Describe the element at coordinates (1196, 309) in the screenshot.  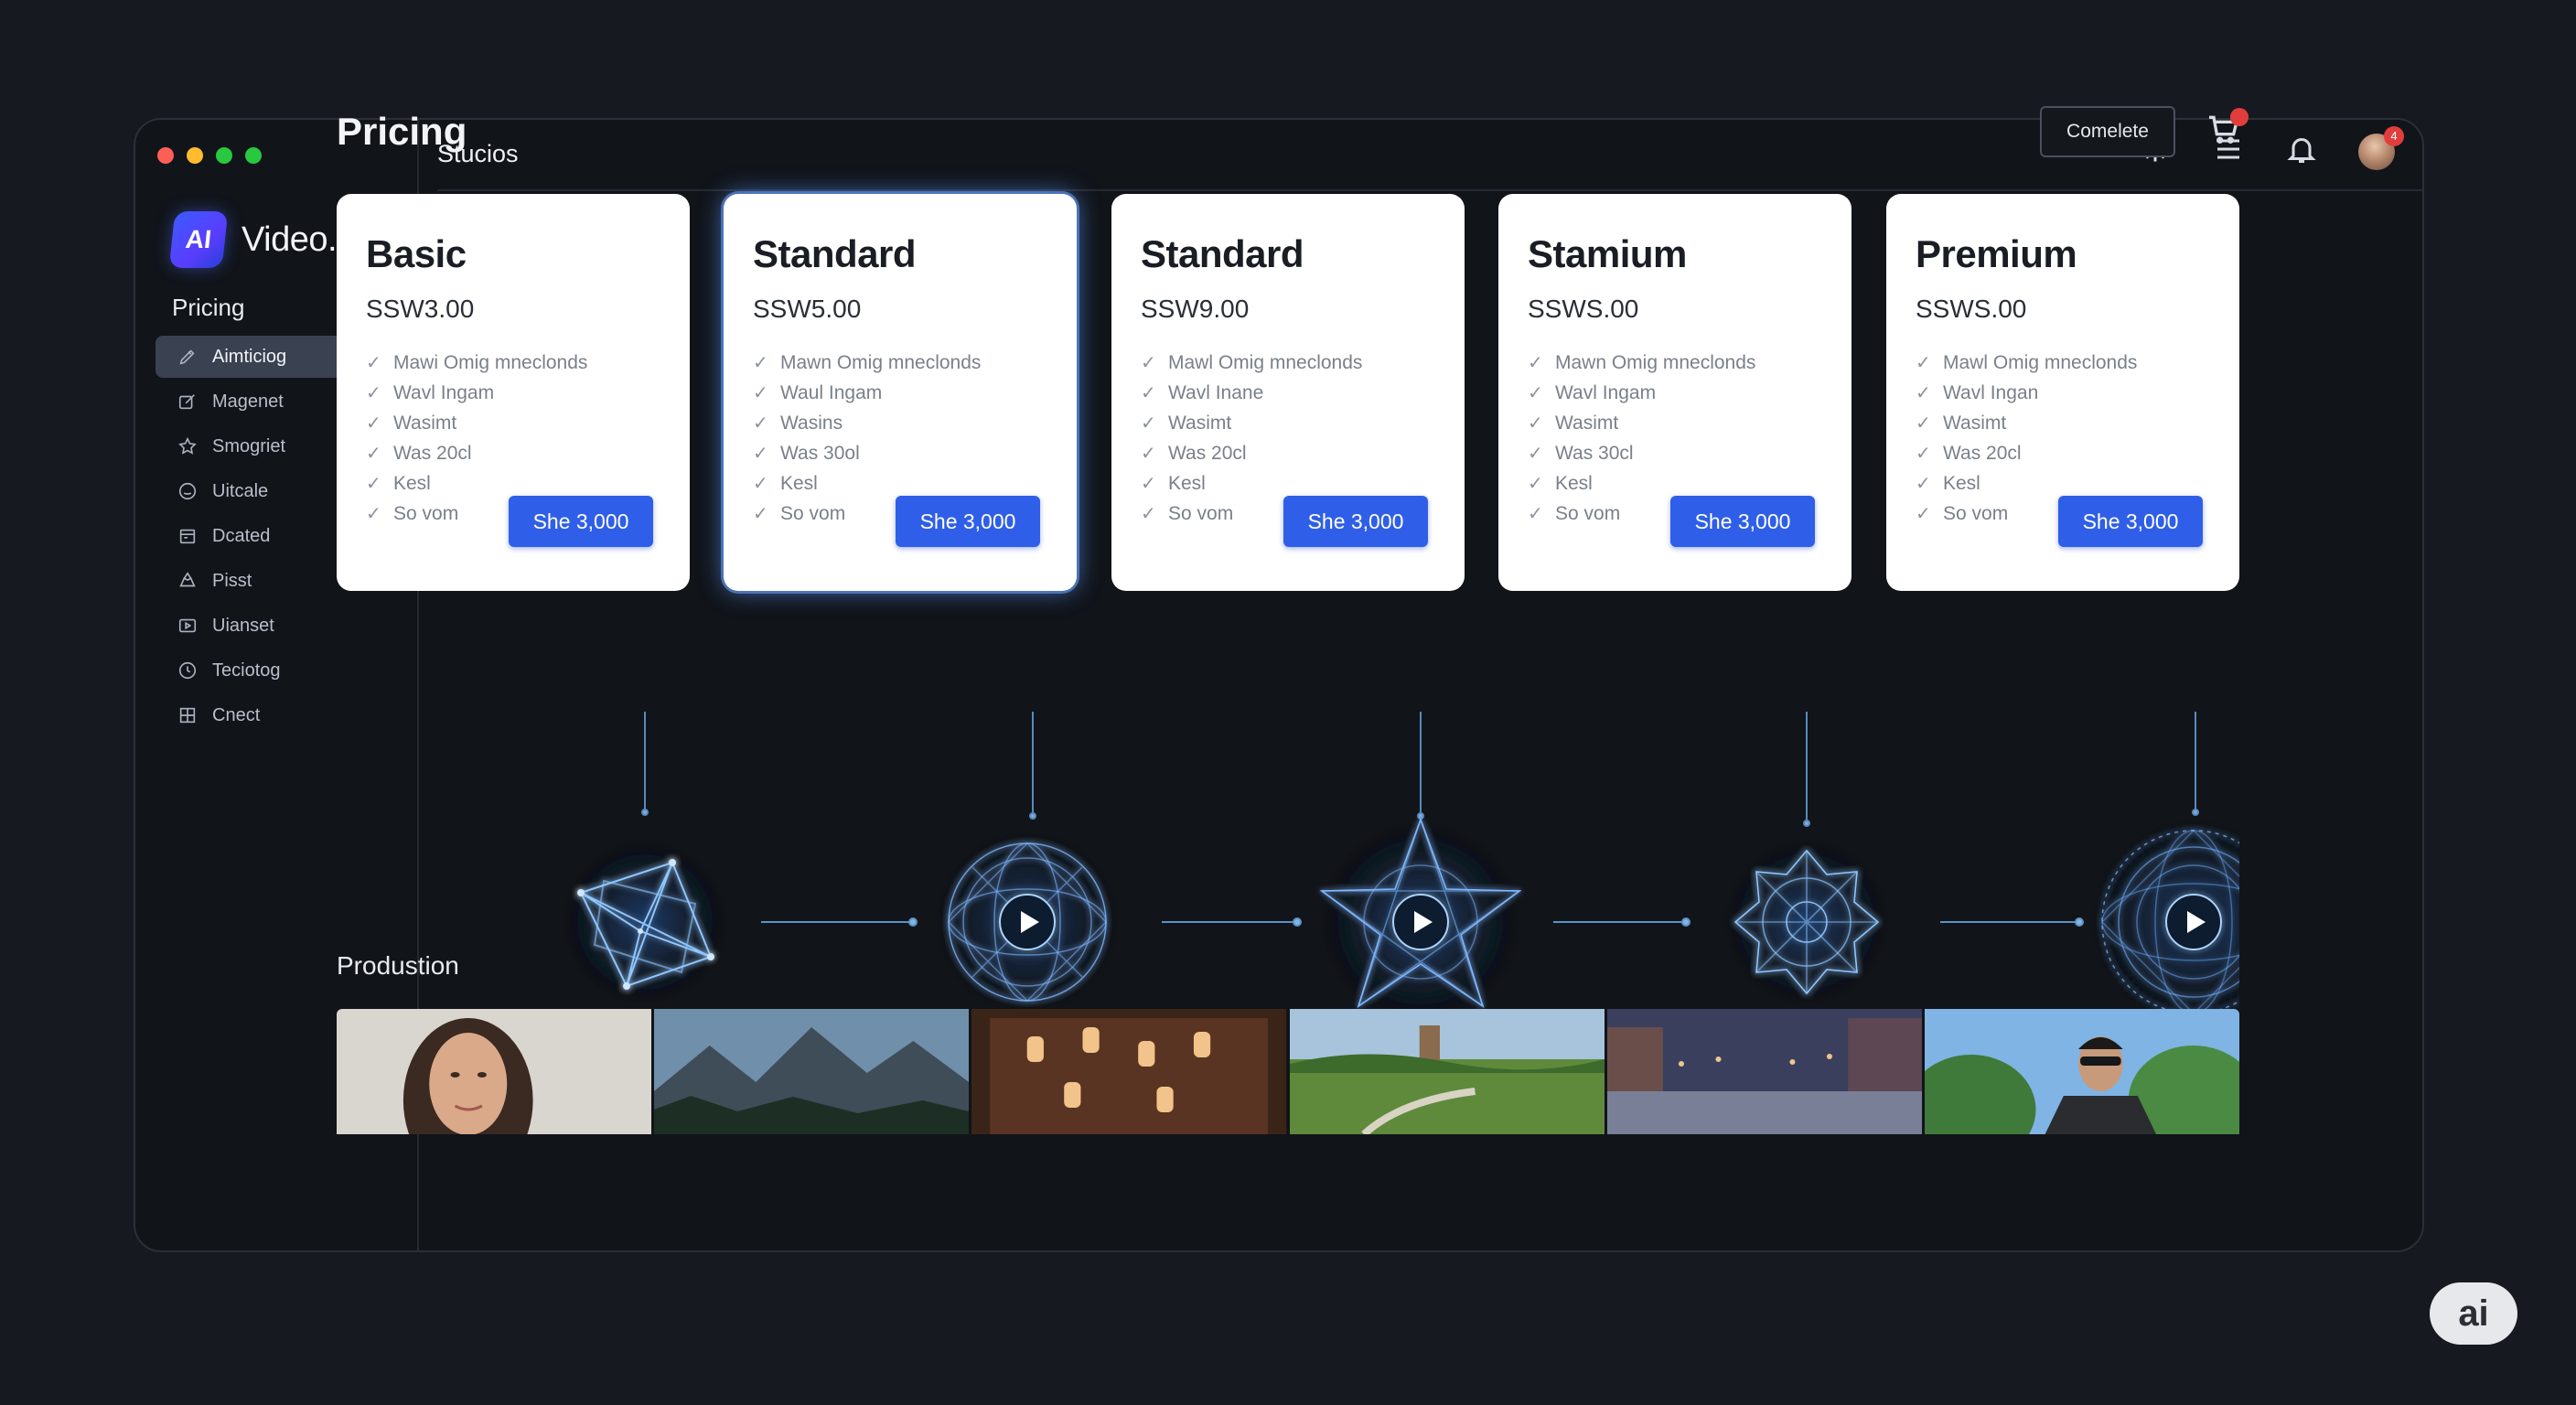
I see `plan-price: SSW9.00` at that location.